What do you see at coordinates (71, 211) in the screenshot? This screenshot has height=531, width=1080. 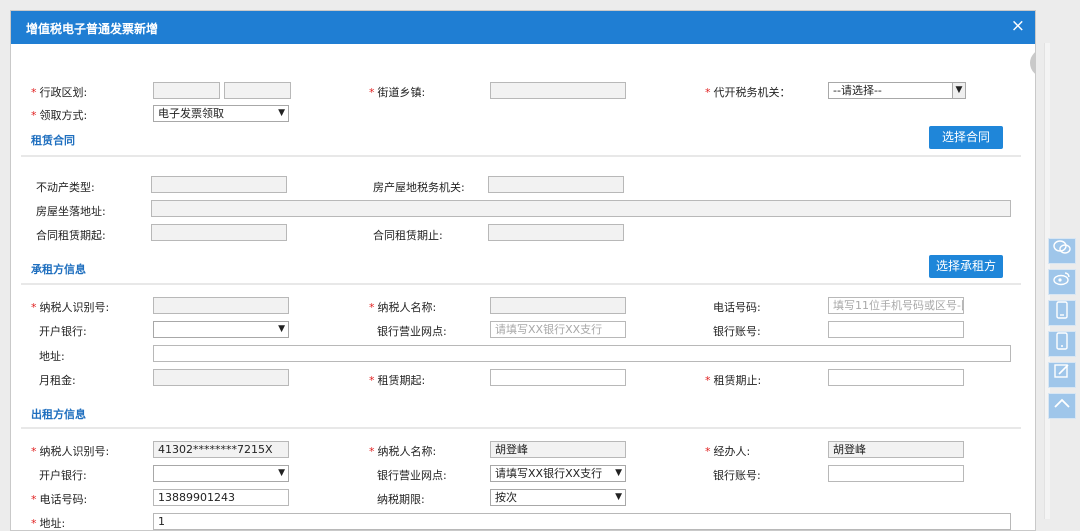 I see `property-address-label: 房屋坐落地址:` at bounding box center [71, 211].